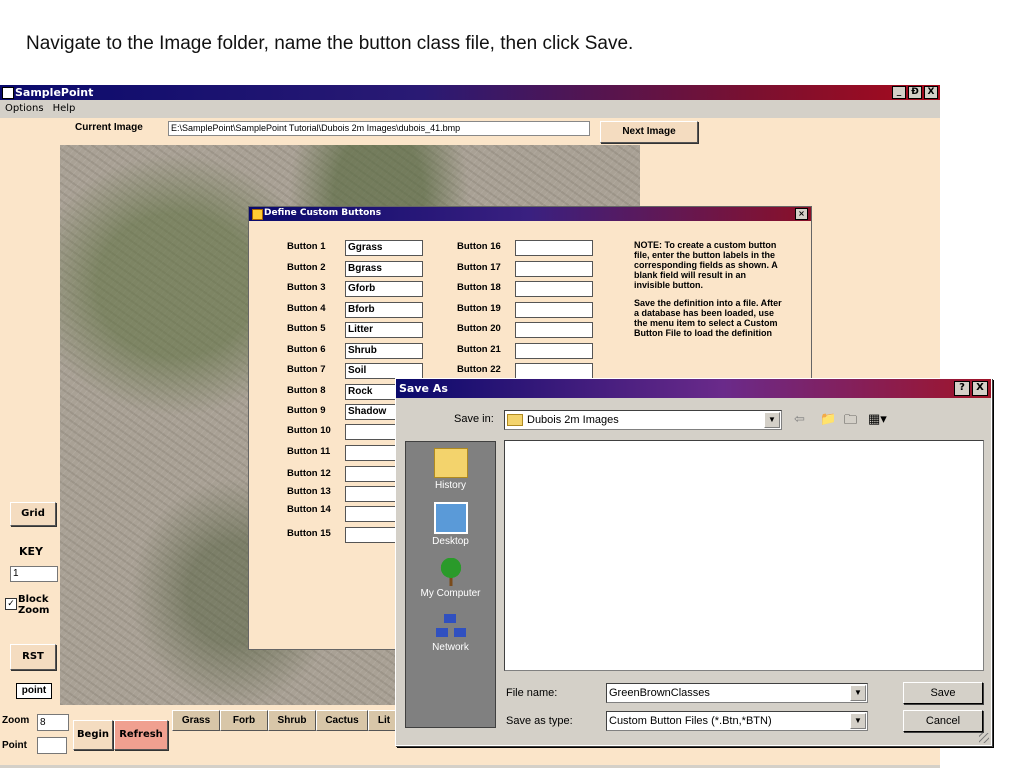 This screenshot has width=1024, height=768. Describe the element at coordinates (554, 248) in the screenshot. I see `button-16-input` at that location.